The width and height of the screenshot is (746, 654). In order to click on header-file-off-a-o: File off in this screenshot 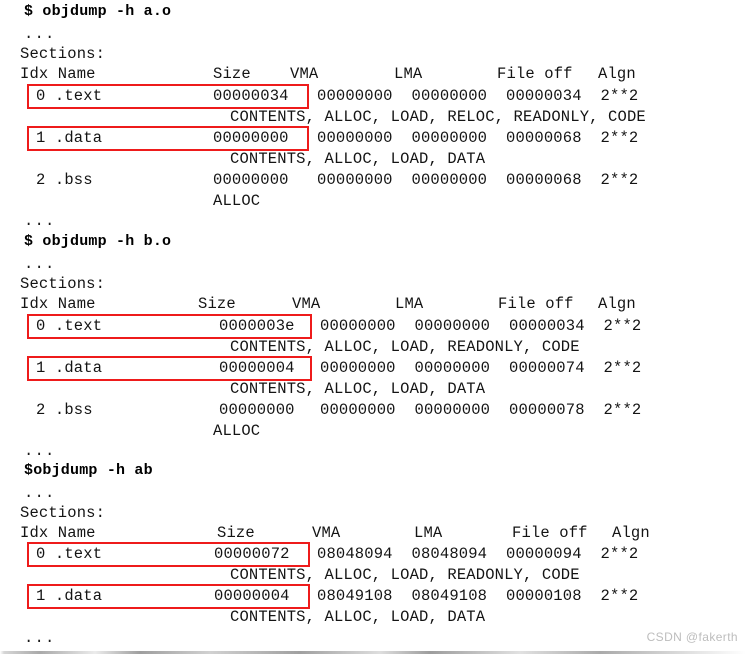, I will do `click(535, 74)`.